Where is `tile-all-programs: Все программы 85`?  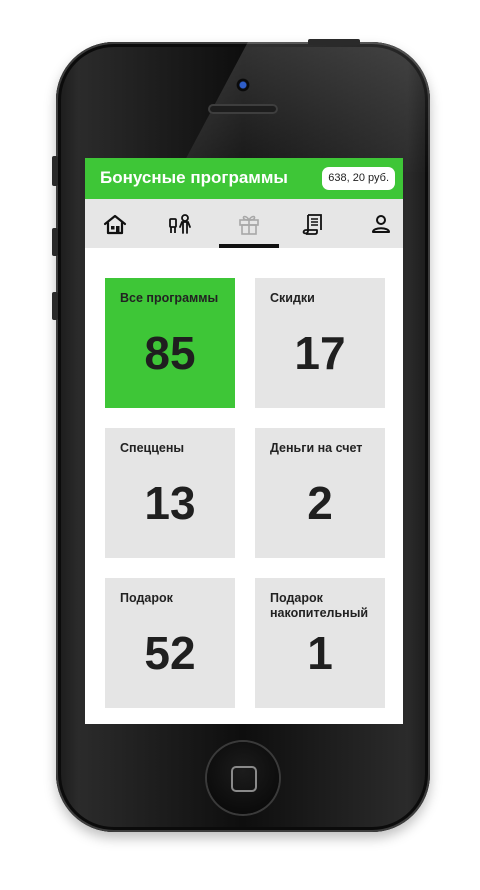 tile-all-programs: Все программы 85 is located at coordinates (170, 343).